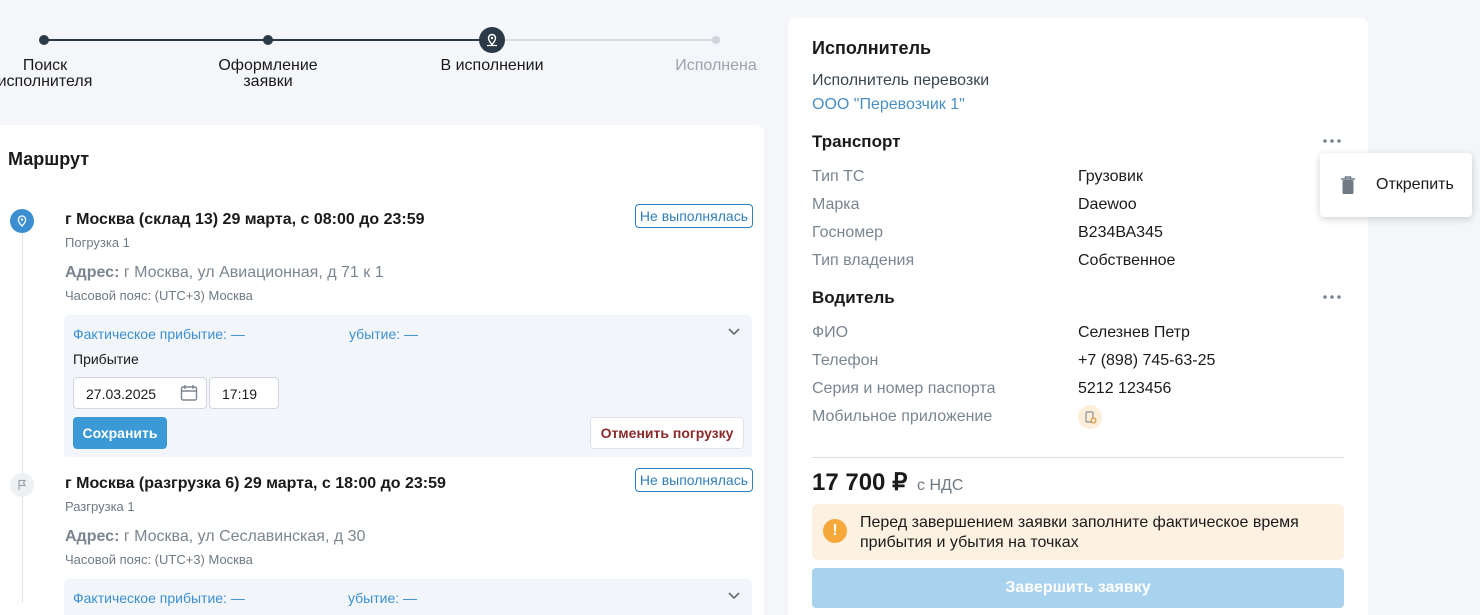 Image resolution: width=1480 pixels, height=615 pixels. I want to click on trash-icon, so click(1348, 187).